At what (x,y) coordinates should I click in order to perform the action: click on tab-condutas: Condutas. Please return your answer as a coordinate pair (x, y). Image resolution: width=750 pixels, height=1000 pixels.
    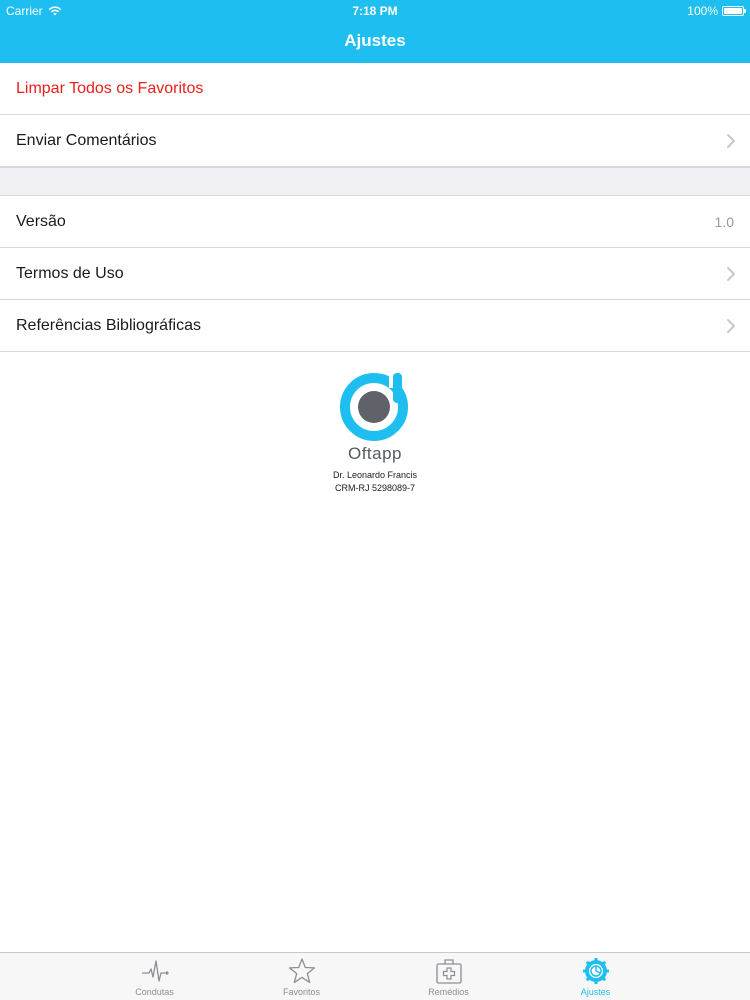
    Looking at the image, I should click on (154, 976).